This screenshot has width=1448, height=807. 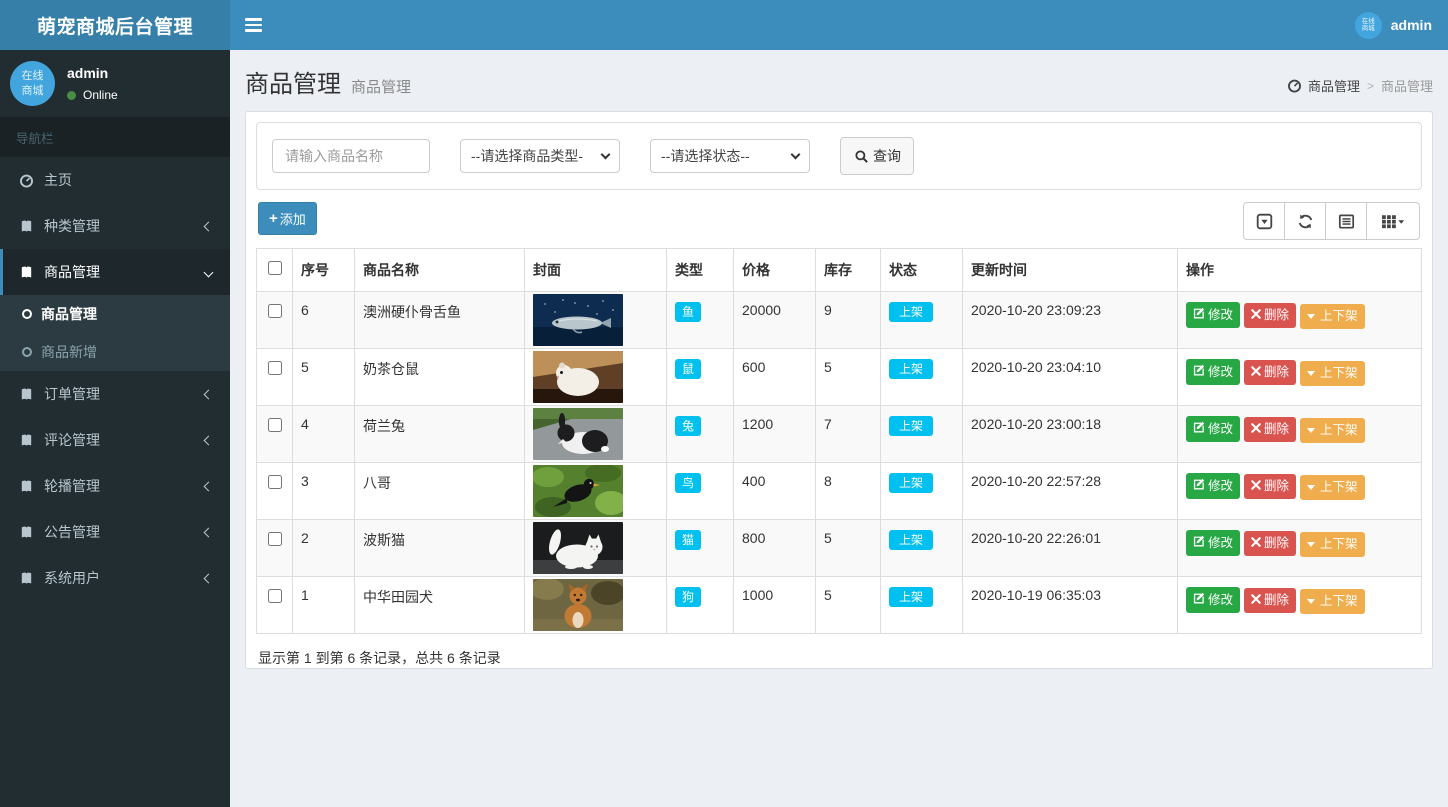 What do you see at coordinates (439, 605) in the screenshot?
I see `product-name-cell: 中华田园犬` at bounding box center [439, 605].